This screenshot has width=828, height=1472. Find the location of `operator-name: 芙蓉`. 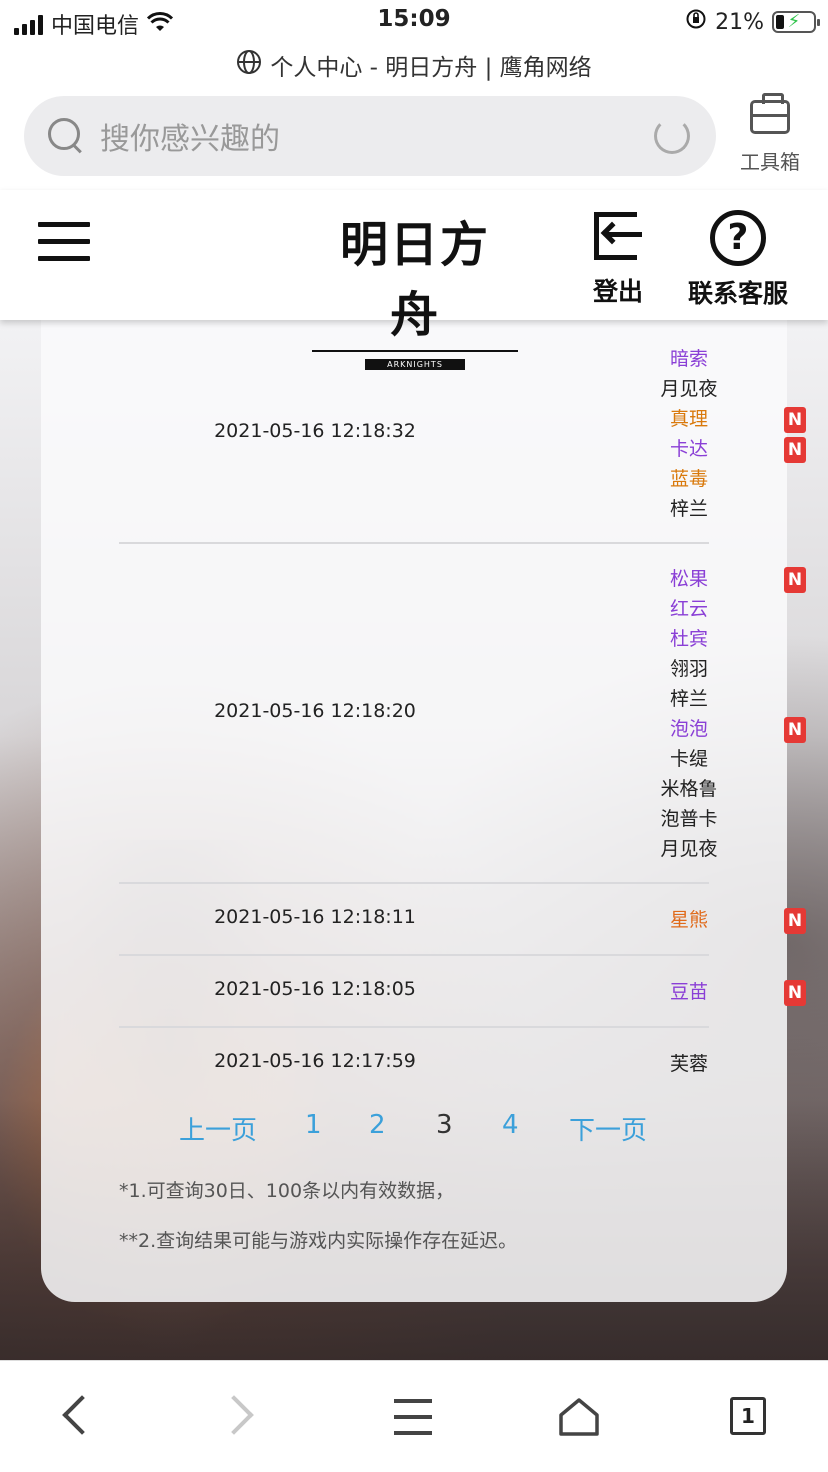

operator-name: 芙蓉 is located at coordinates (688, 1064).